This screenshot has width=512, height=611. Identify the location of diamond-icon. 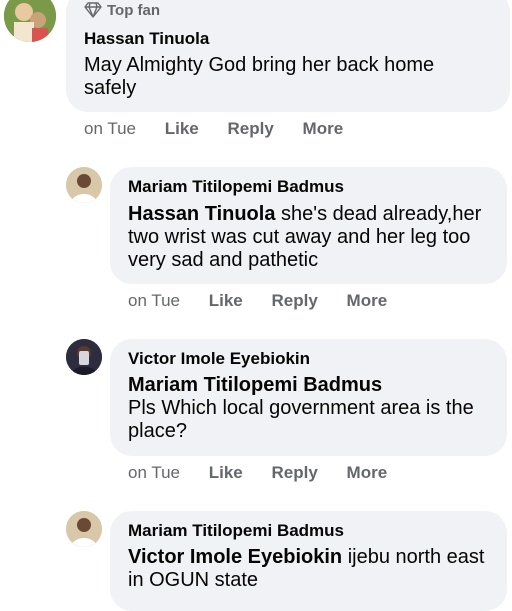
(93, 10).